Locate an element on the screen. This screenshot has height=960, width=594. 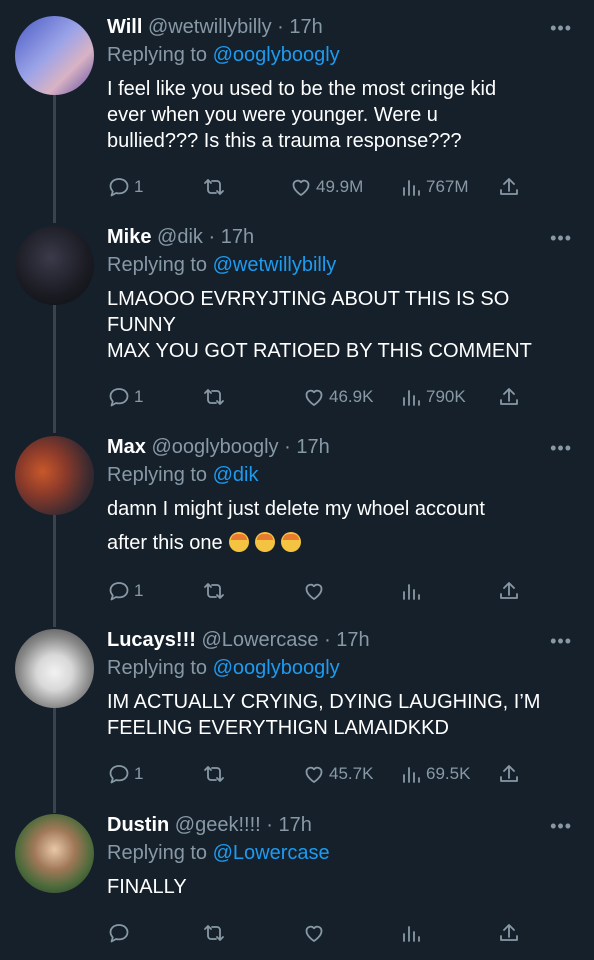
views-count: 790K is located at coordinates (446, 396).